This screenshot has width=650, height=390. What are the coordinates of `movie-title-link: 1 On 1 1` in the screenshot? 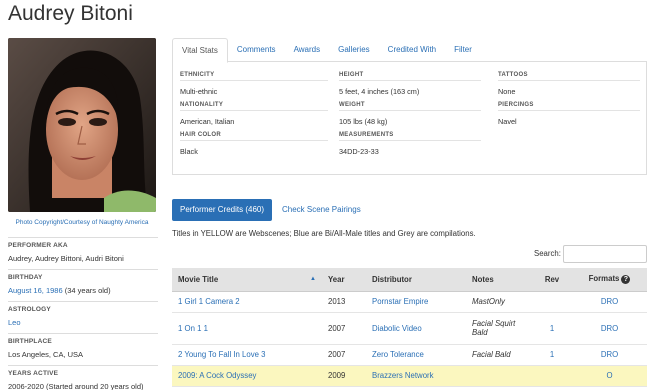 It's located at (247, 328).